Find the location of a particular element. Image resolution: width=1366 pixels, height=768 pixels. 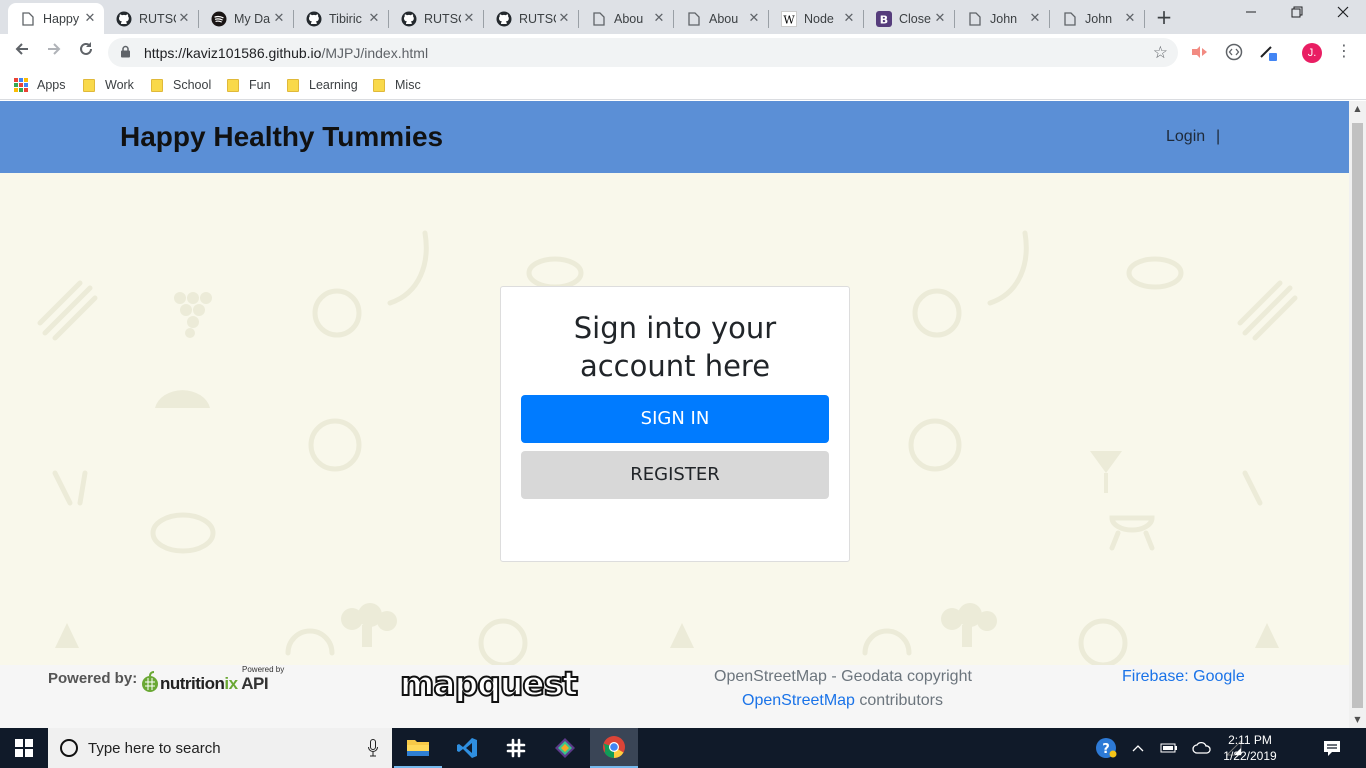

bookmark-label: Apps is located at coordinates (51, 85).